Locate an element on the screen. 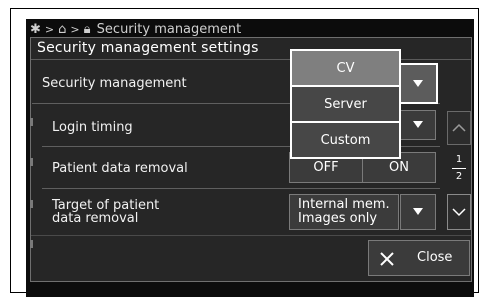  scroll-up-button is located at coordinates (459, 128).